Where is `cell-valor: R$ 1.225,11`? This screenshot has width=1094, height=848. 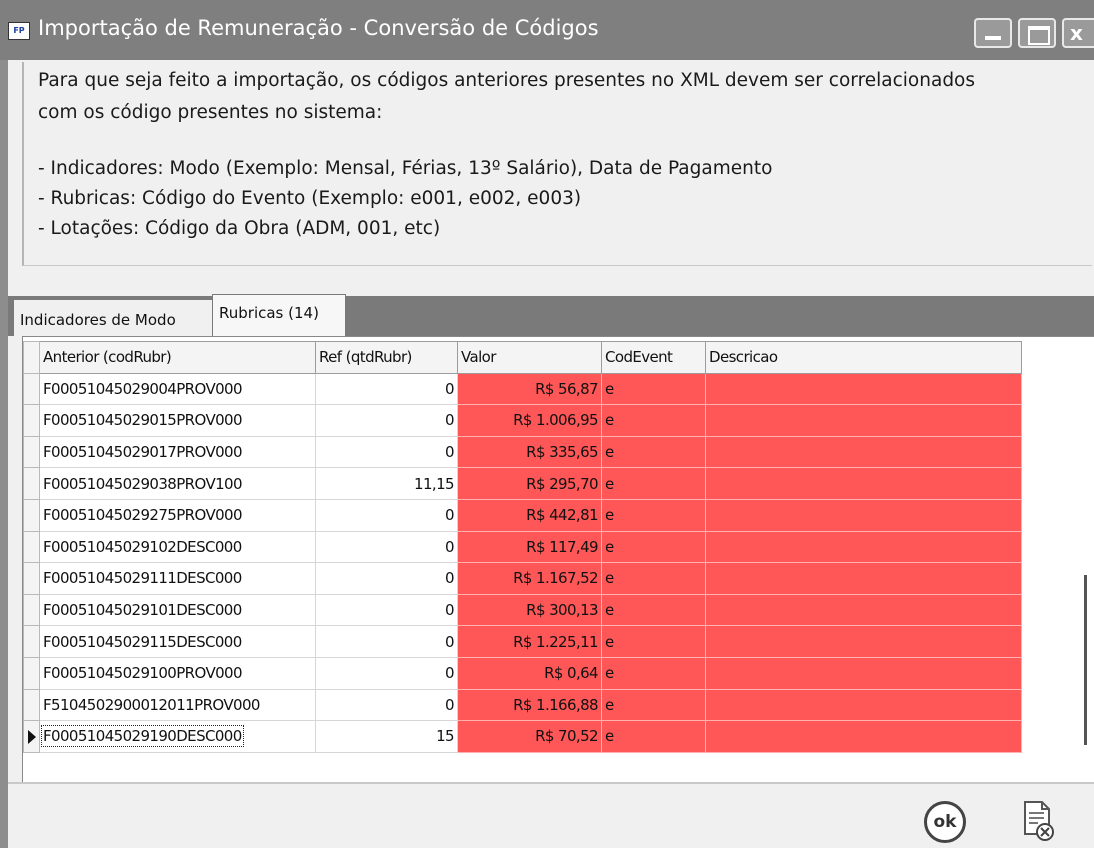 cell-valor: R$ 1.225,11 is located at coordinates (529, 641).